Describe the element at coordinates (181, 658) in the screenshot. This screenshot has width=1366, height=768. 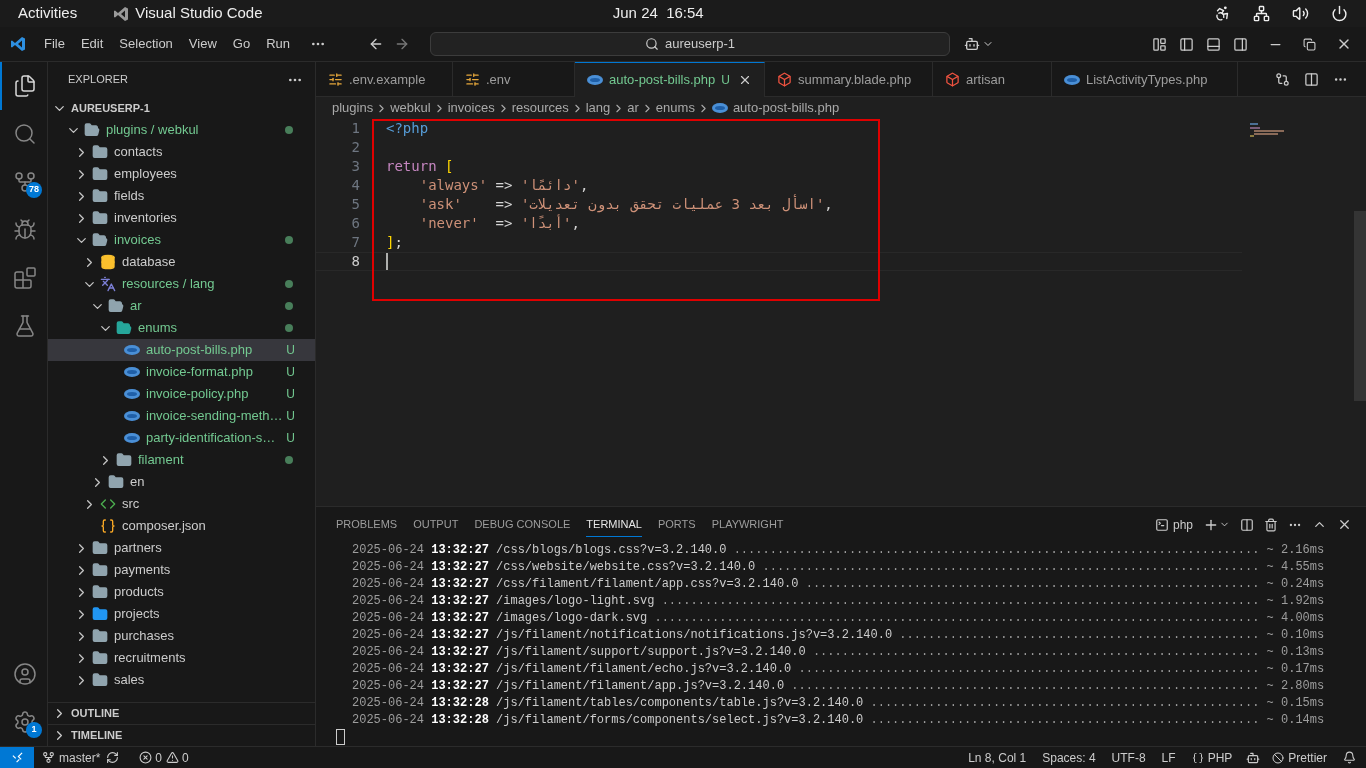
I see `tree-item: recruitments` at that location.